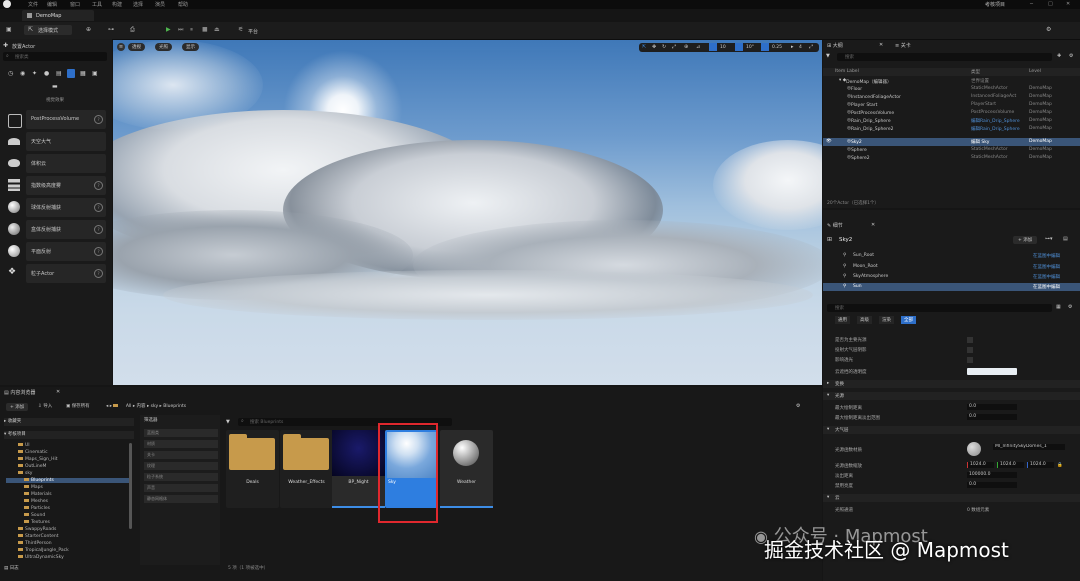 The height and width of the screenshot is (581, 1080). I want to click on menu-file: 文件, so click(33, 4).